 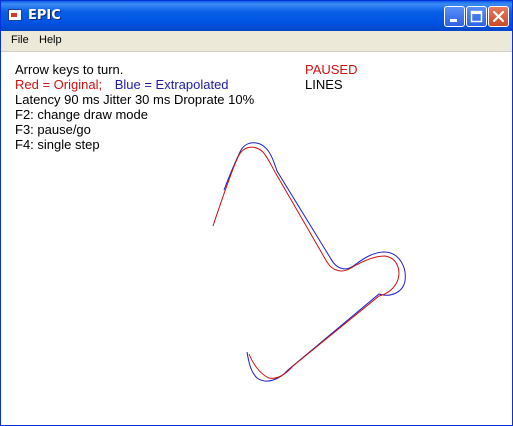 I want to click on title-bar: EPIC, so click(x=256, y=16).